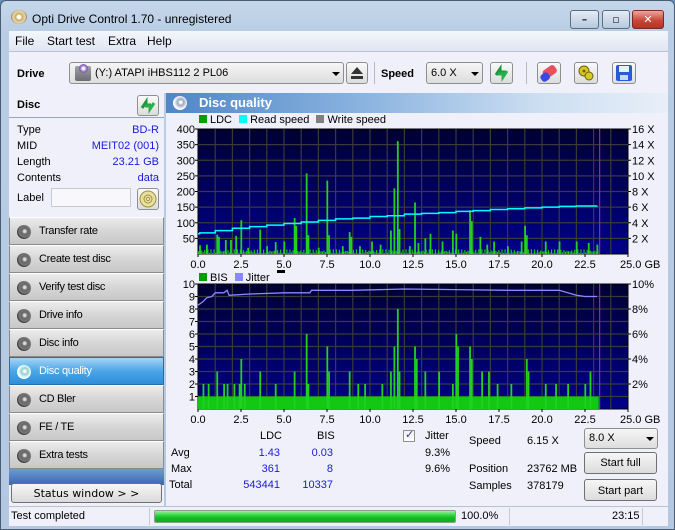  Describe the element at coordinates (86, 371) in the screenshot. I see `nav-disc-quality: Disc quality` at that location.